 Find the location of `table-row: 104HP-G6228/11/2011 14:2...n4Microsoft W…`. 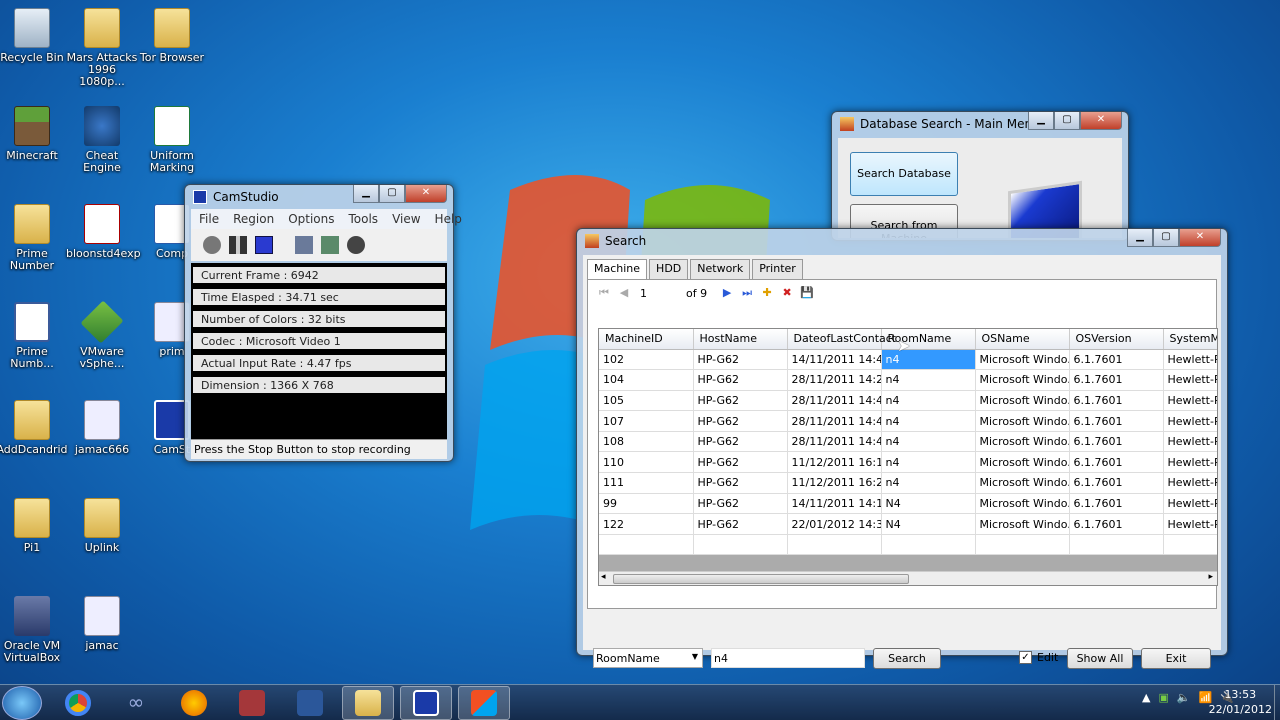

table-row: 104HP-G6228/11/2011 14:2...n4Microsoft W… is located at coordinates (908, 380).